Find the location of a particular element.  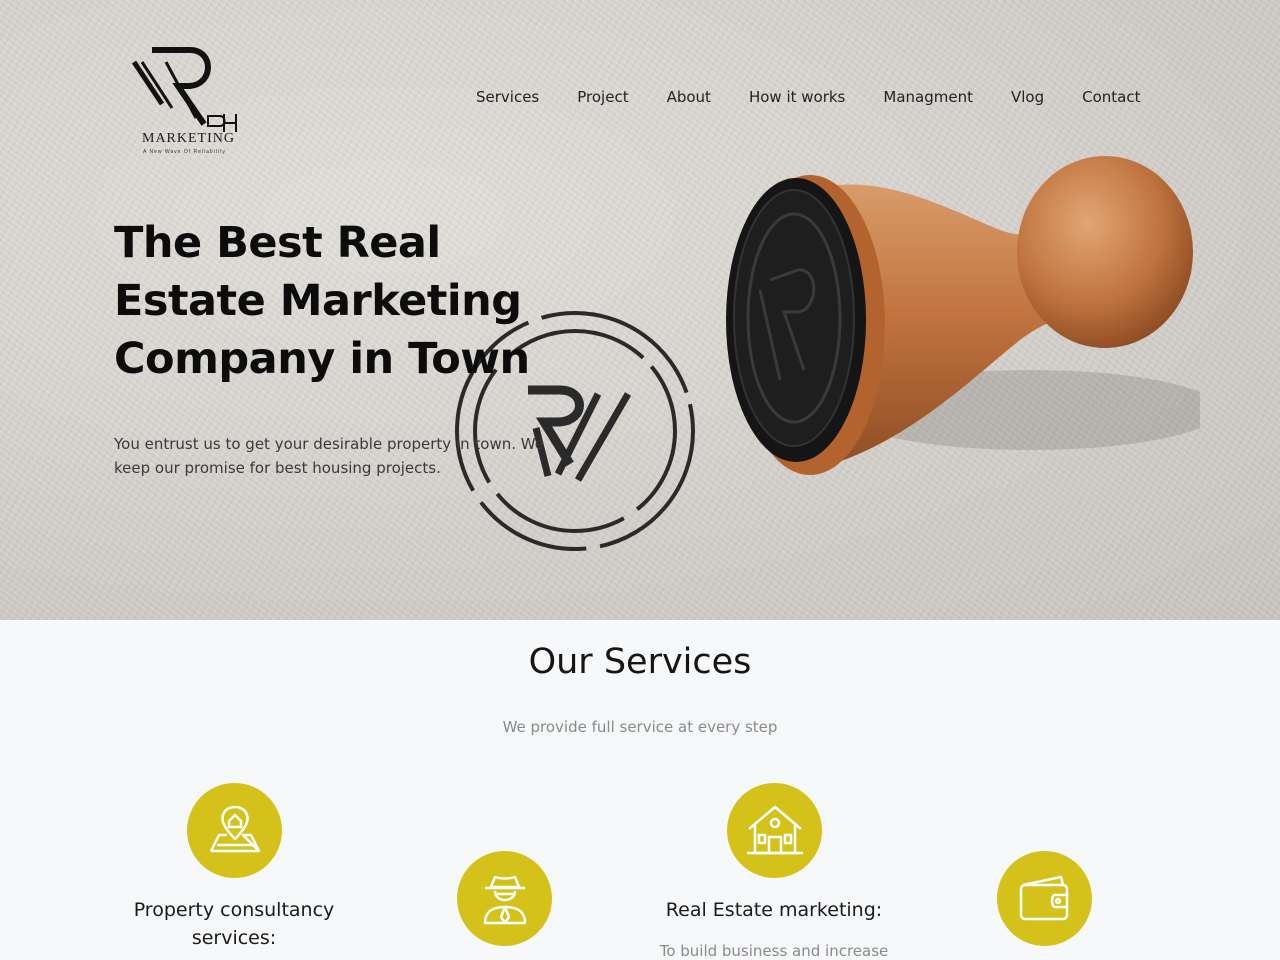

nav-item-contact: Contact is located at coordinates (1111, 97).